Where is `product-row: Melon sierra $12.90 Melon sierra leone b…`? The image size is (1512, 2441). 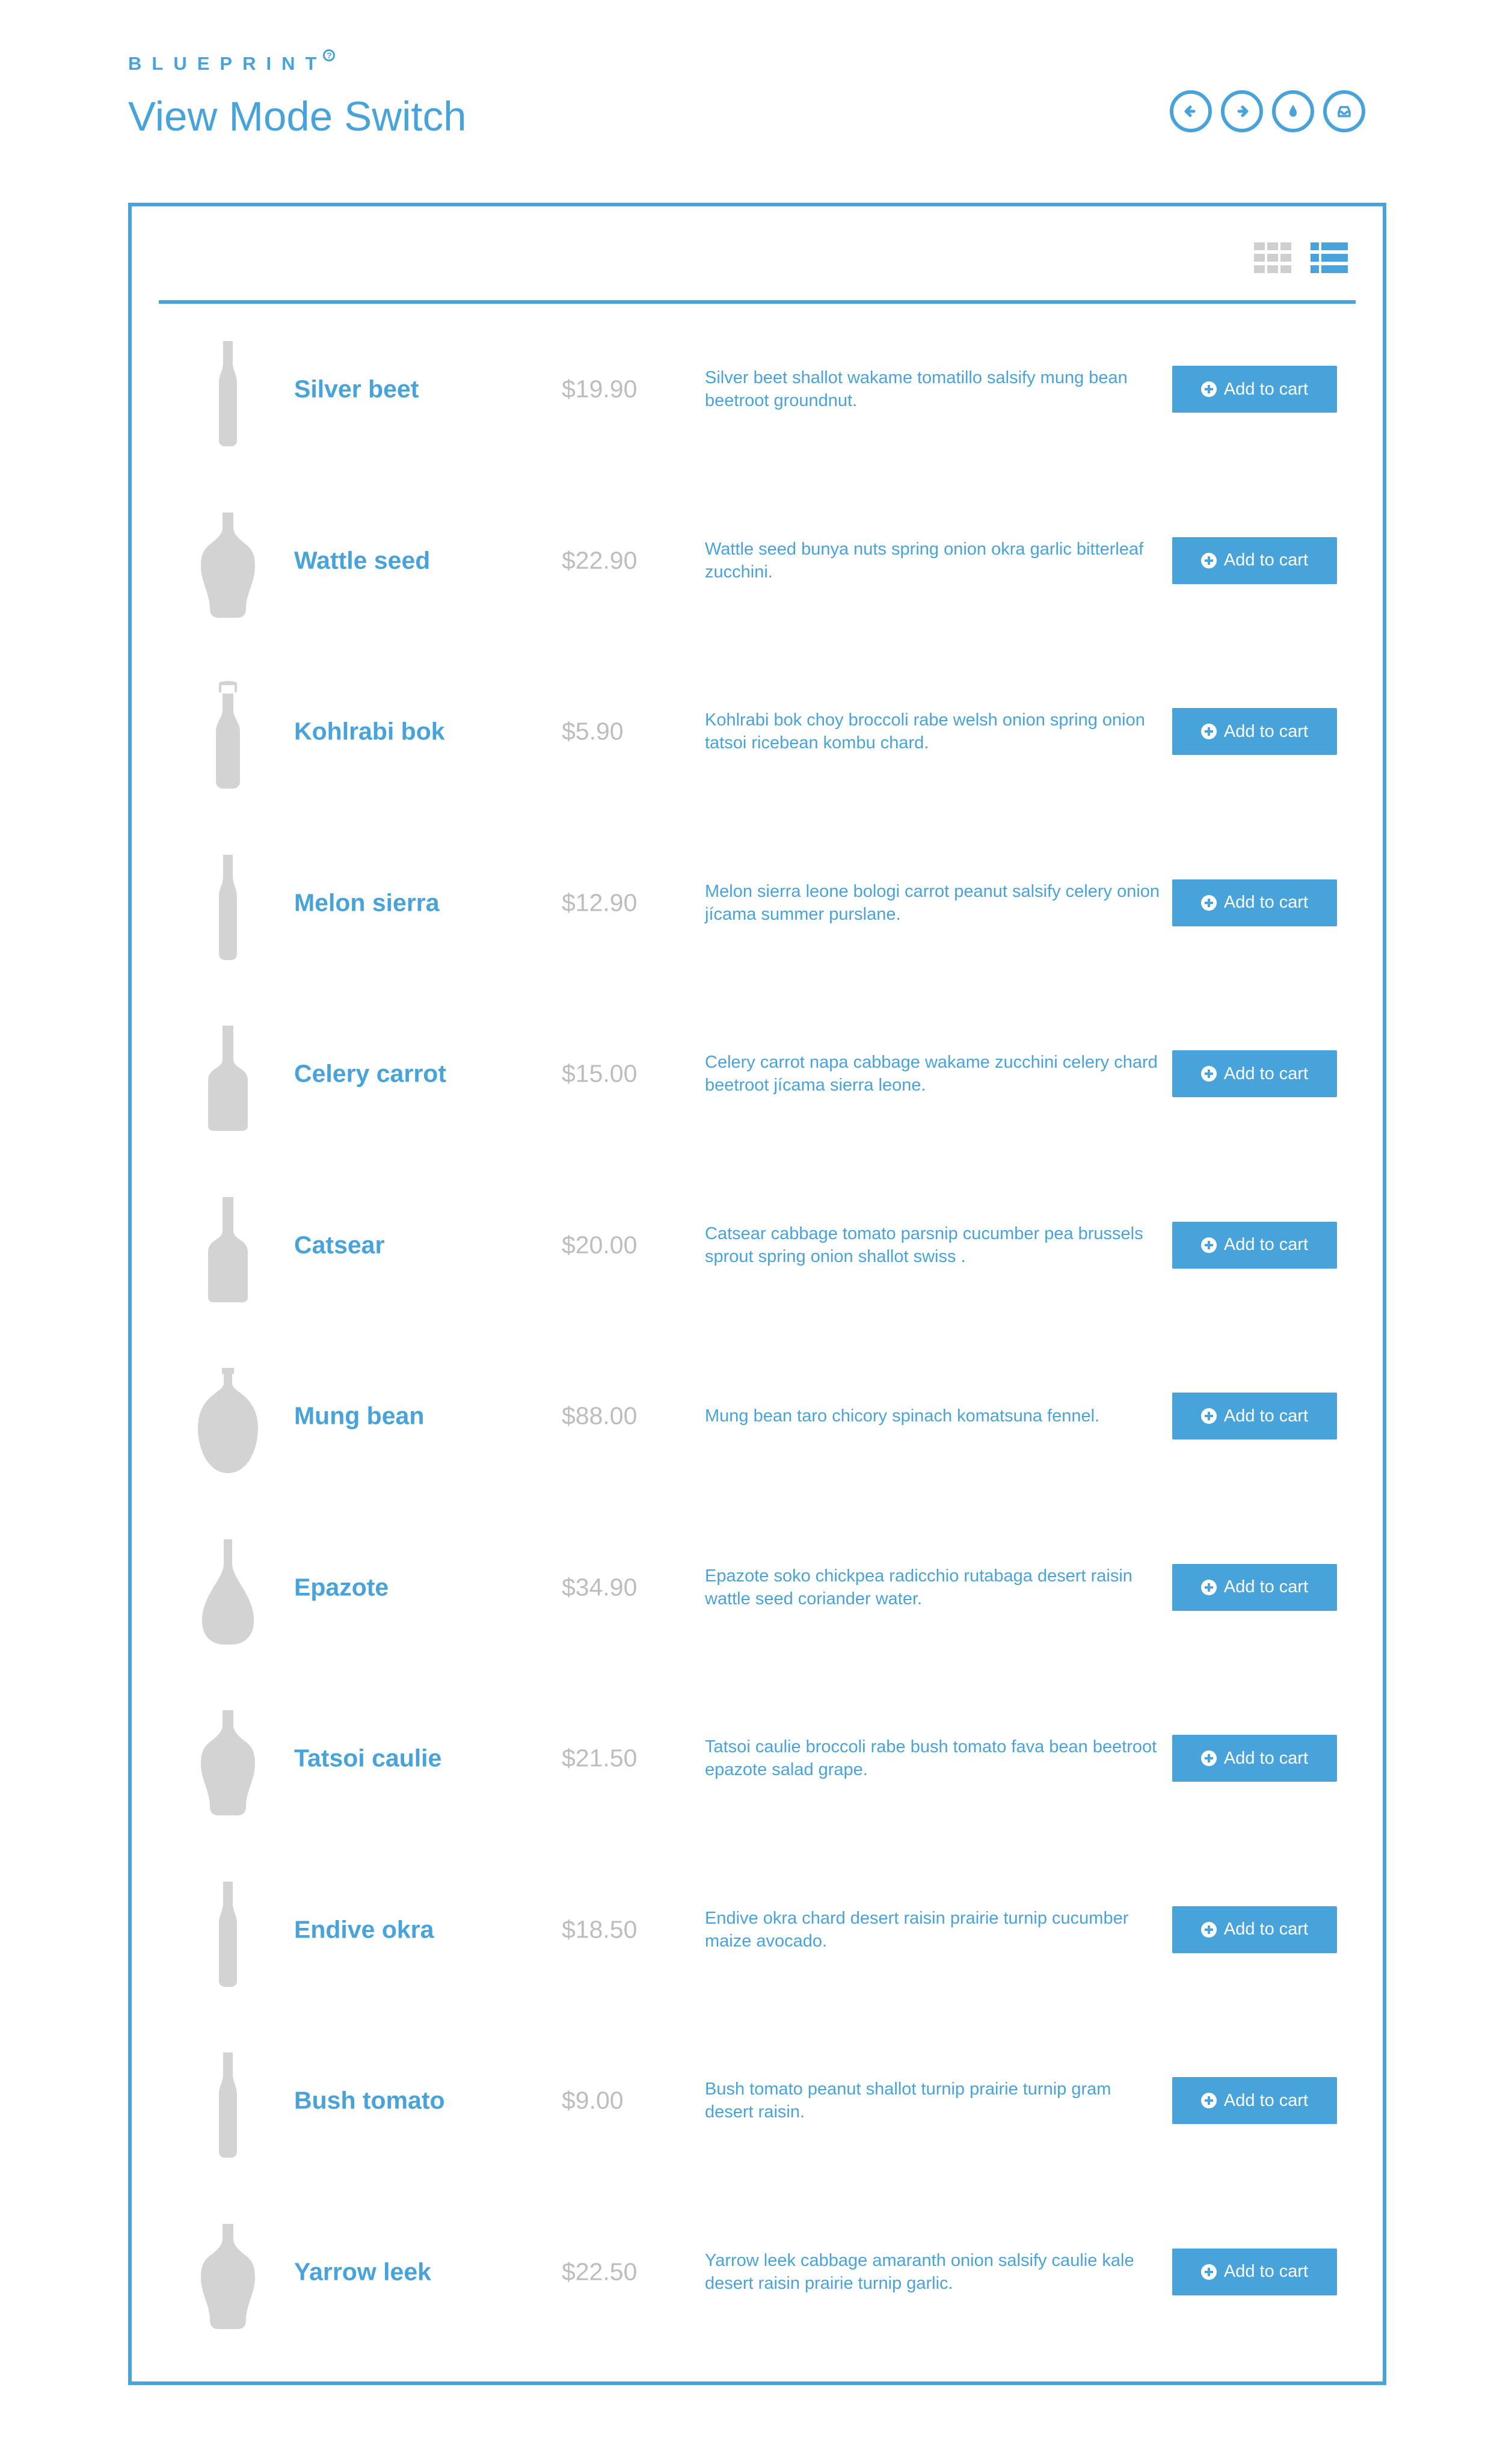 product-row: Melon sierra $12.90 Melon sierra leone b… is located at coordinates (758, 903).